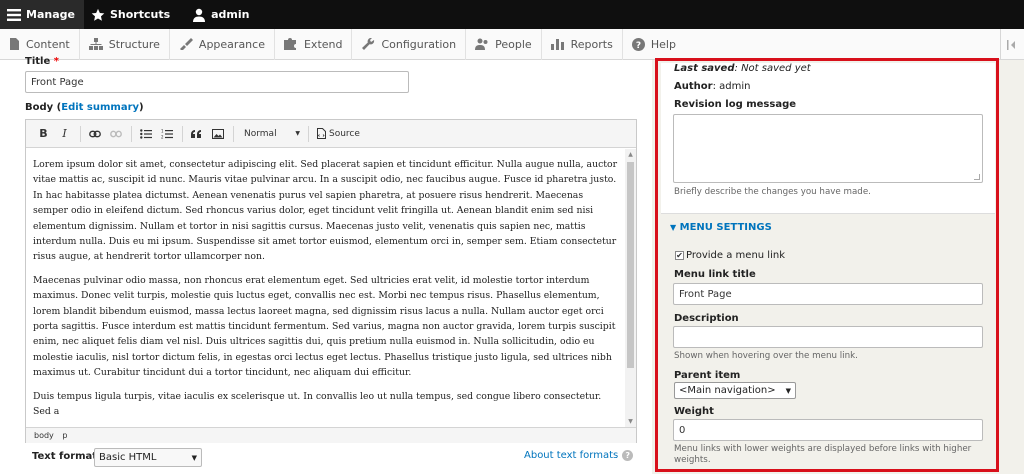  Describe the element at coordinates (231, 44) in the screenshot. I see `menu-item-appearance-label: Appearance` at that location.